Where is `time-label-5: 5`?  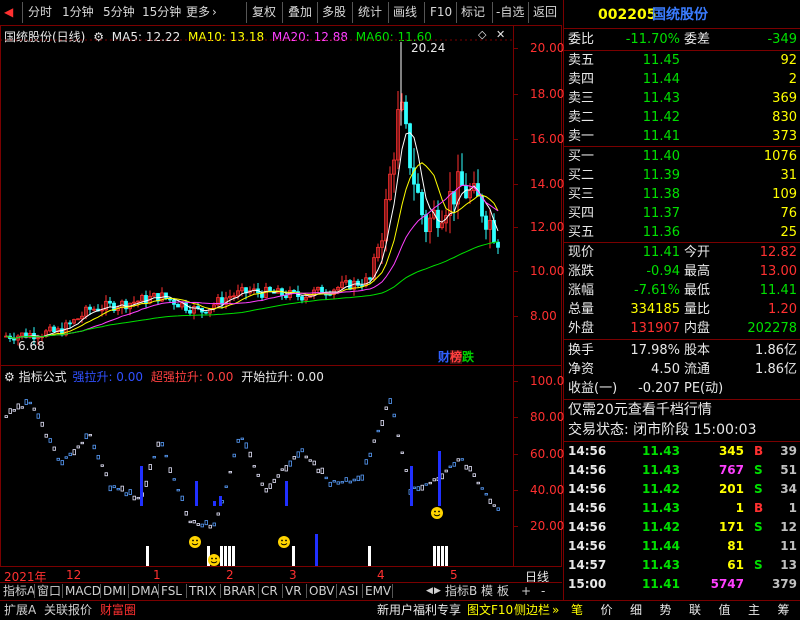
time-label-5: 5 is located at coordinates (454, 575).